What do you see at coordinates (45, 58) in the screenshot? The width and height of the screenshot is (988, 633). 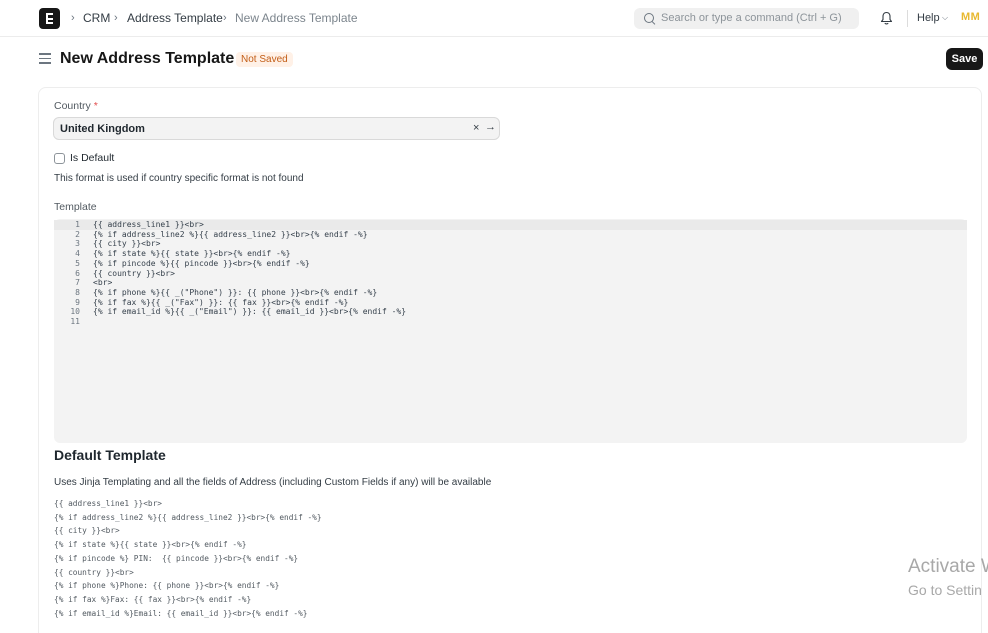 I see `hamburger-icon` at bounding box center [45, 58].